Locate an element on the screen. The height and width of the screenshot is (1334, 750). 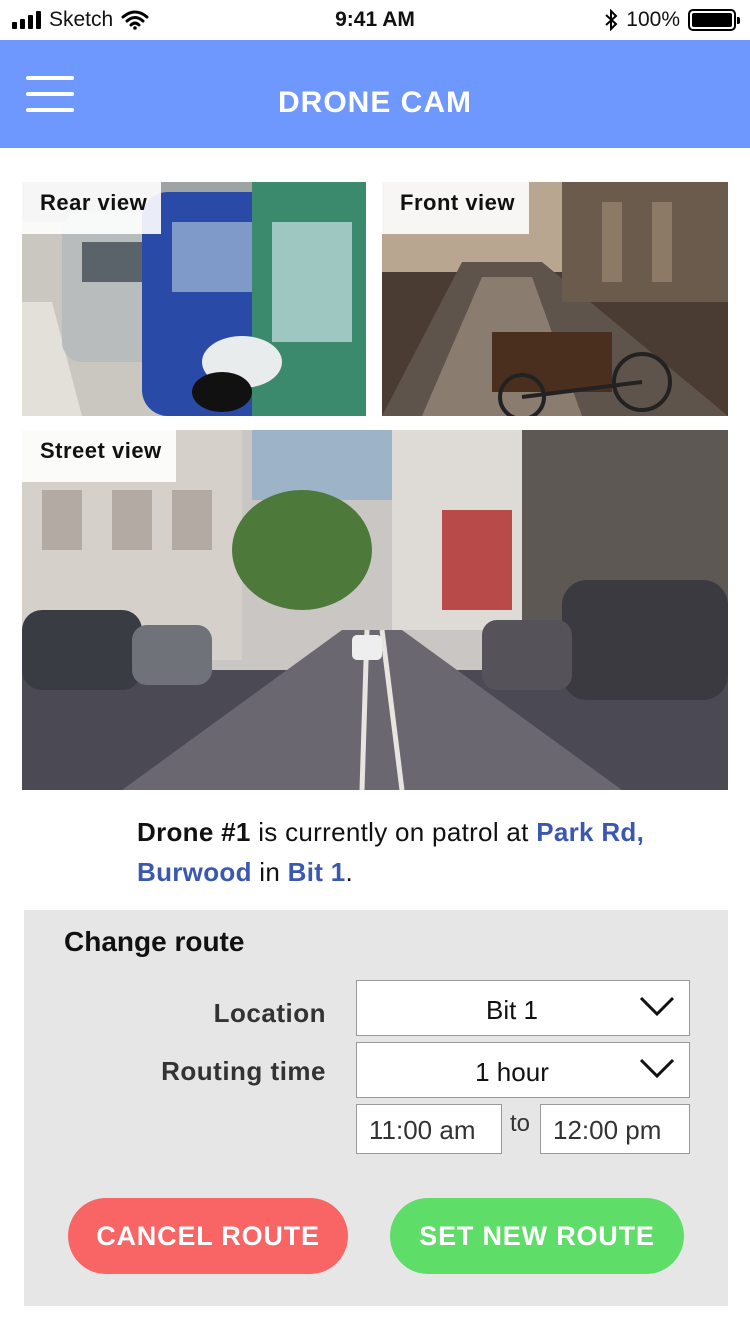
bluetooth-icon is located at coordinates (611, 20).